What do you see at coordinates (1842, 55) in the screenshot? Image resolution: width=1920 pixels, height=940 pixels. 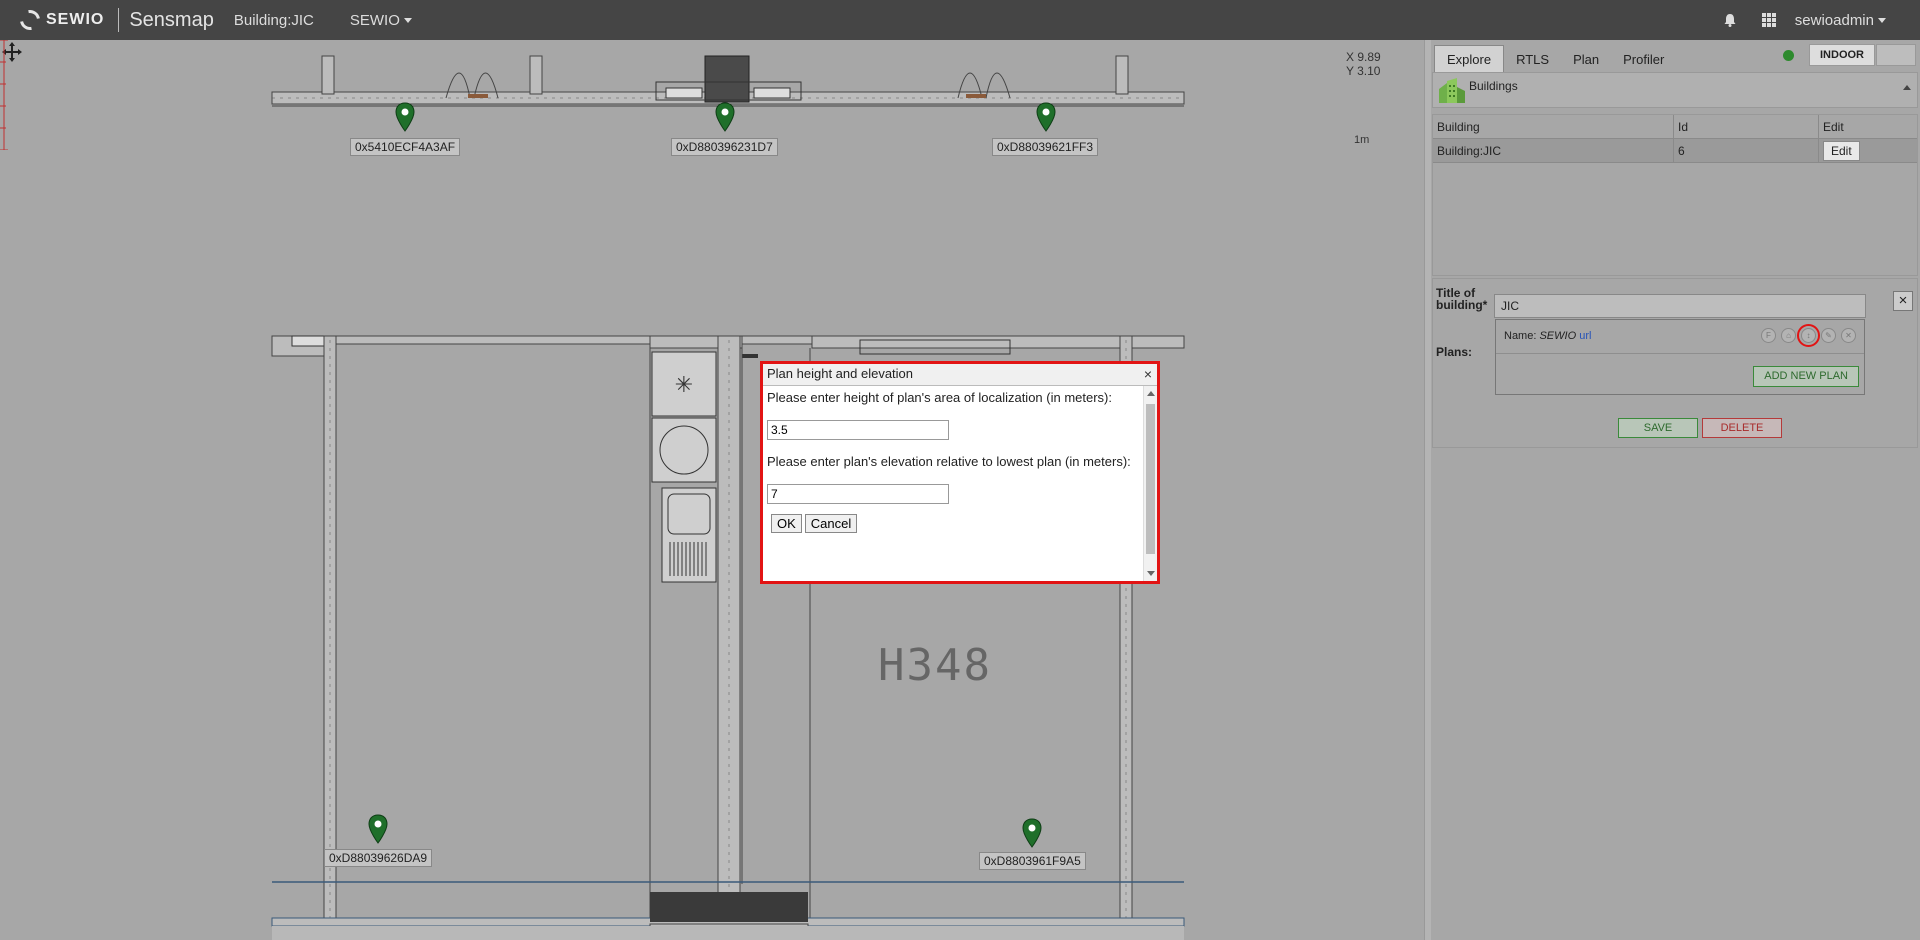 I see `indoor-button: INDOOR` at bounding box center [1842, 55].